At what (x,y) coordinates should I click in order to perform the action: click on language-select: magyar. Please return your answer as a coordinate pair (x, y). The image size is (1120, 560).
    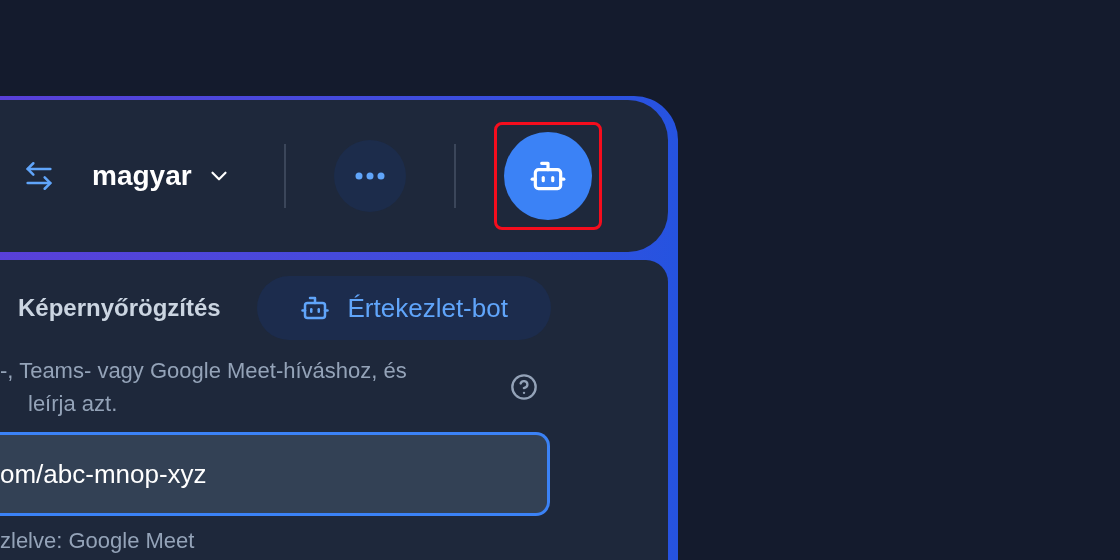
    Looking at the image, I should click on (162, 176).